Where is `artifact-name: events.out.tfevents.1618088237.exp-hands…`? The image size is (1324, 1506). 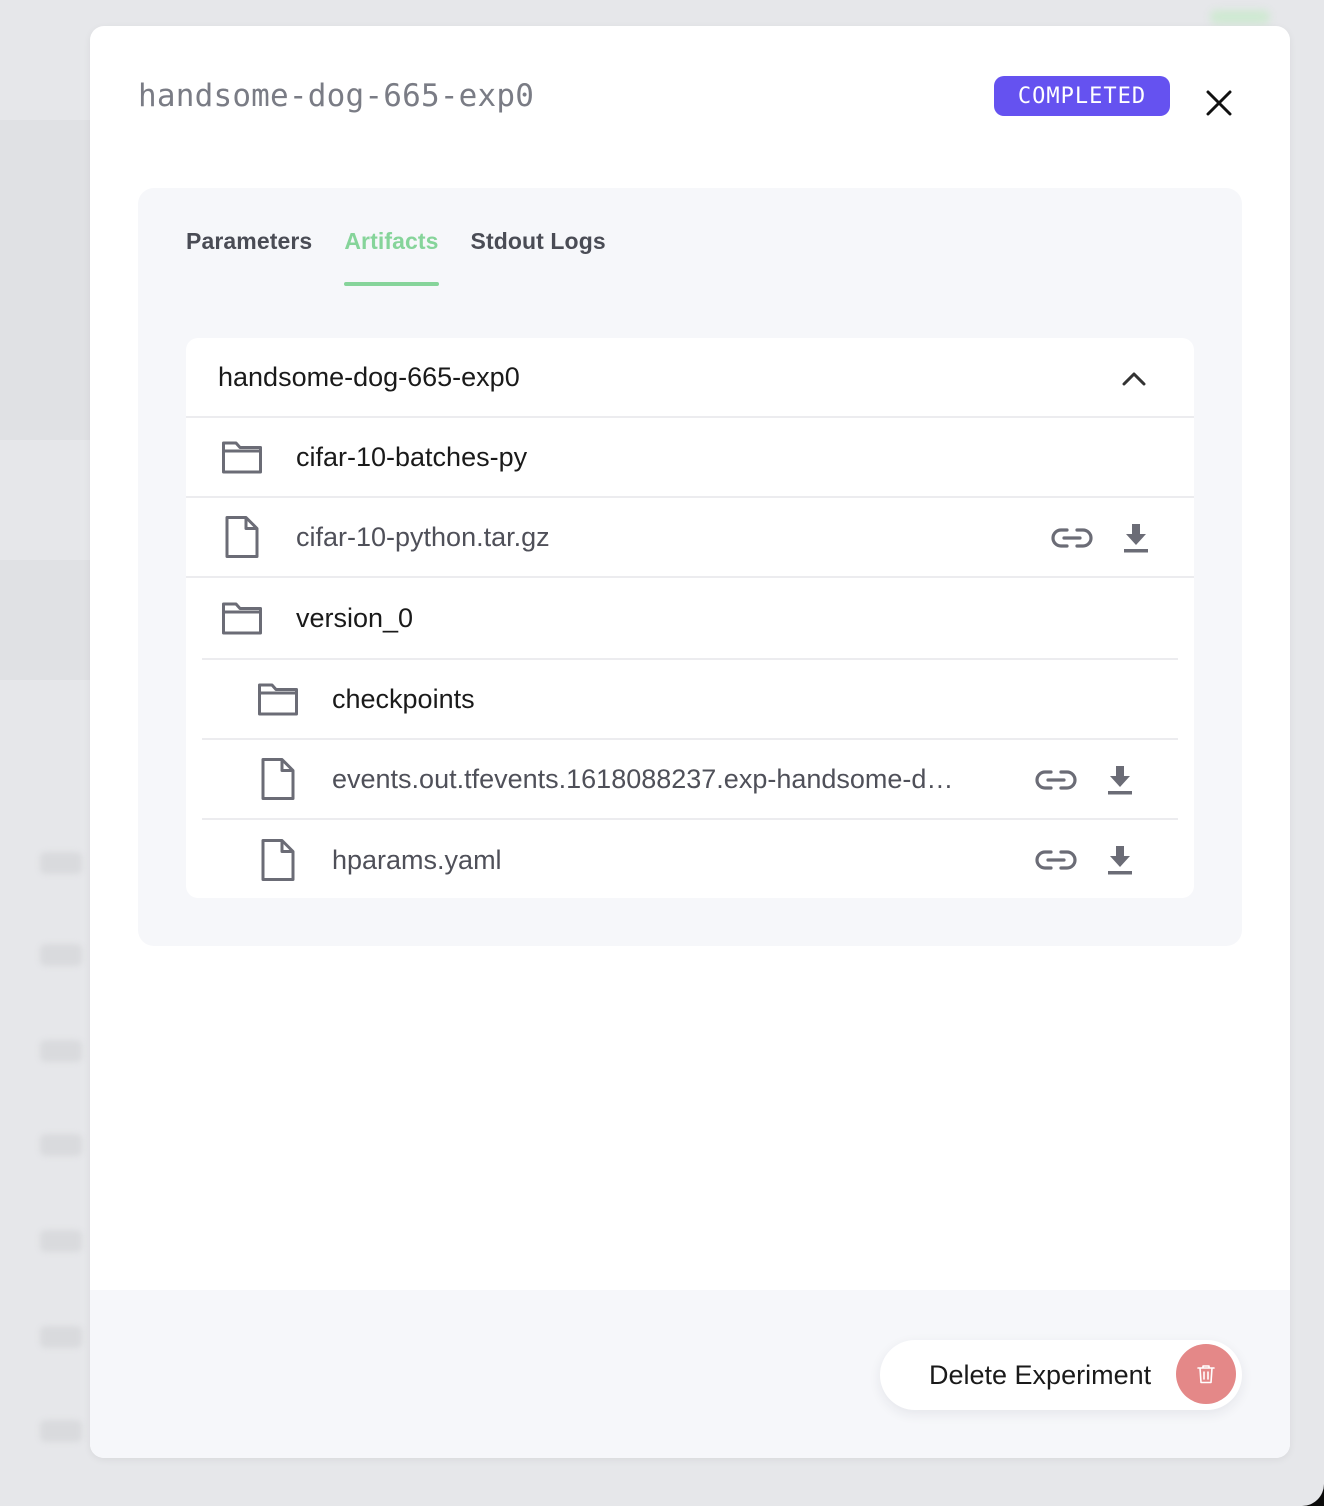 artifact-name: events.out.tfevents.1618088237.exp-hands… is located at coordinates (643, 778).